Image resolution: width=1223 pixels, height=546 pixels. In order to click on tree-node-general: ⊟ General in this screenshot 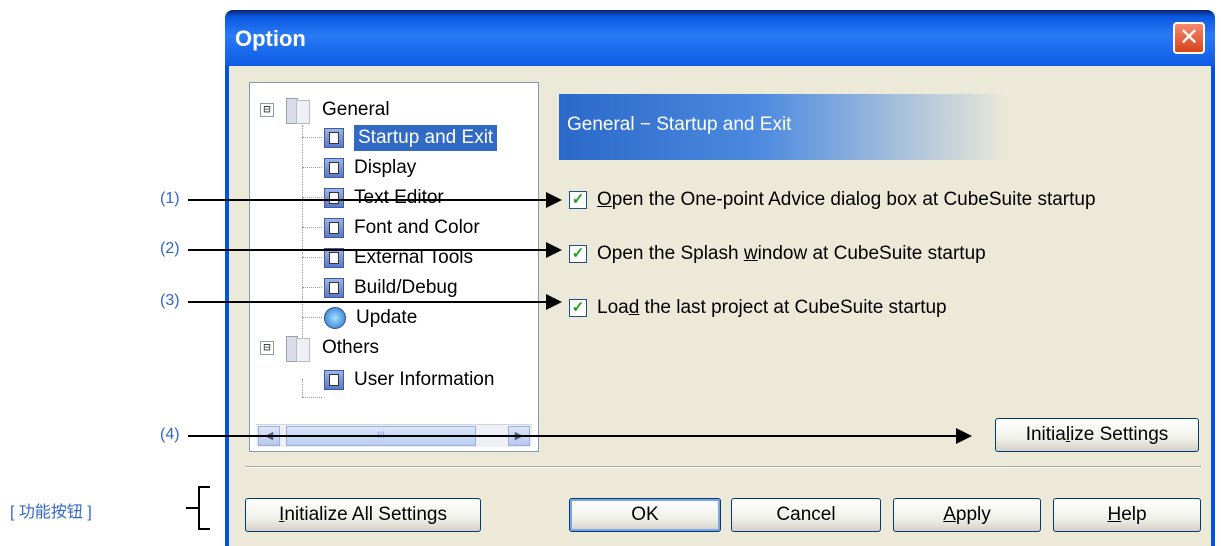, I will do `click(325, 110)`.